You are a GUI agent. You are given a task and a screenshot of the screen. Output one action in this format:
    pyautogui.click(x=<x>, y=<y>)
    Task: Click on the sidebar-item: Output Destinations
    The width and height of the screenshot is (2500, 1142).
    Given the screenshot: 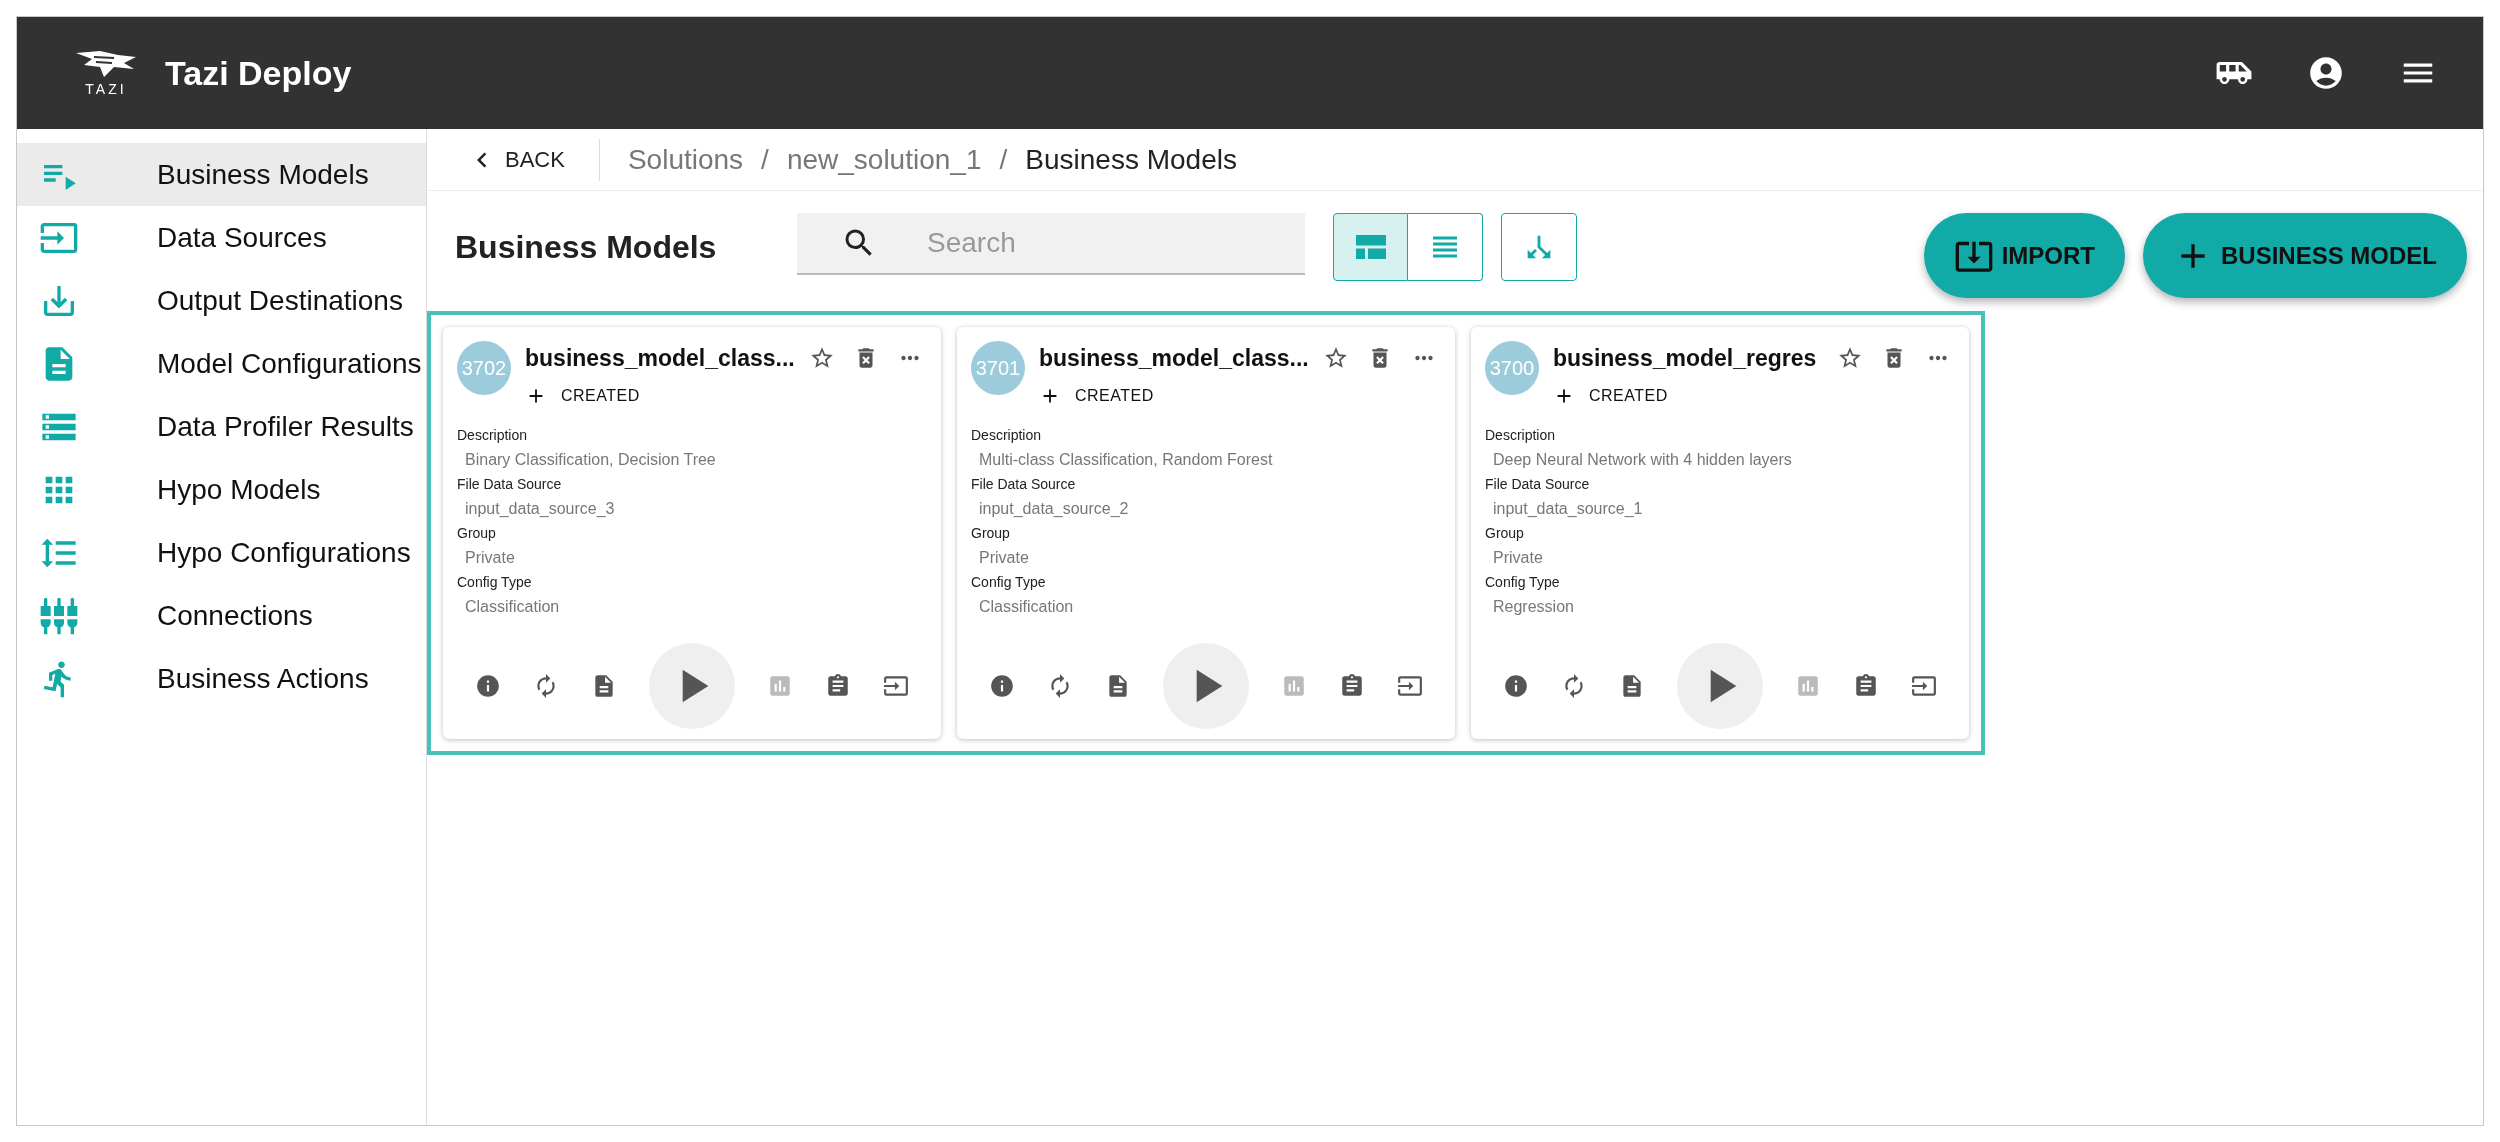 What is the action you would take?
    pyautogui.click(x=221, y=300)
    